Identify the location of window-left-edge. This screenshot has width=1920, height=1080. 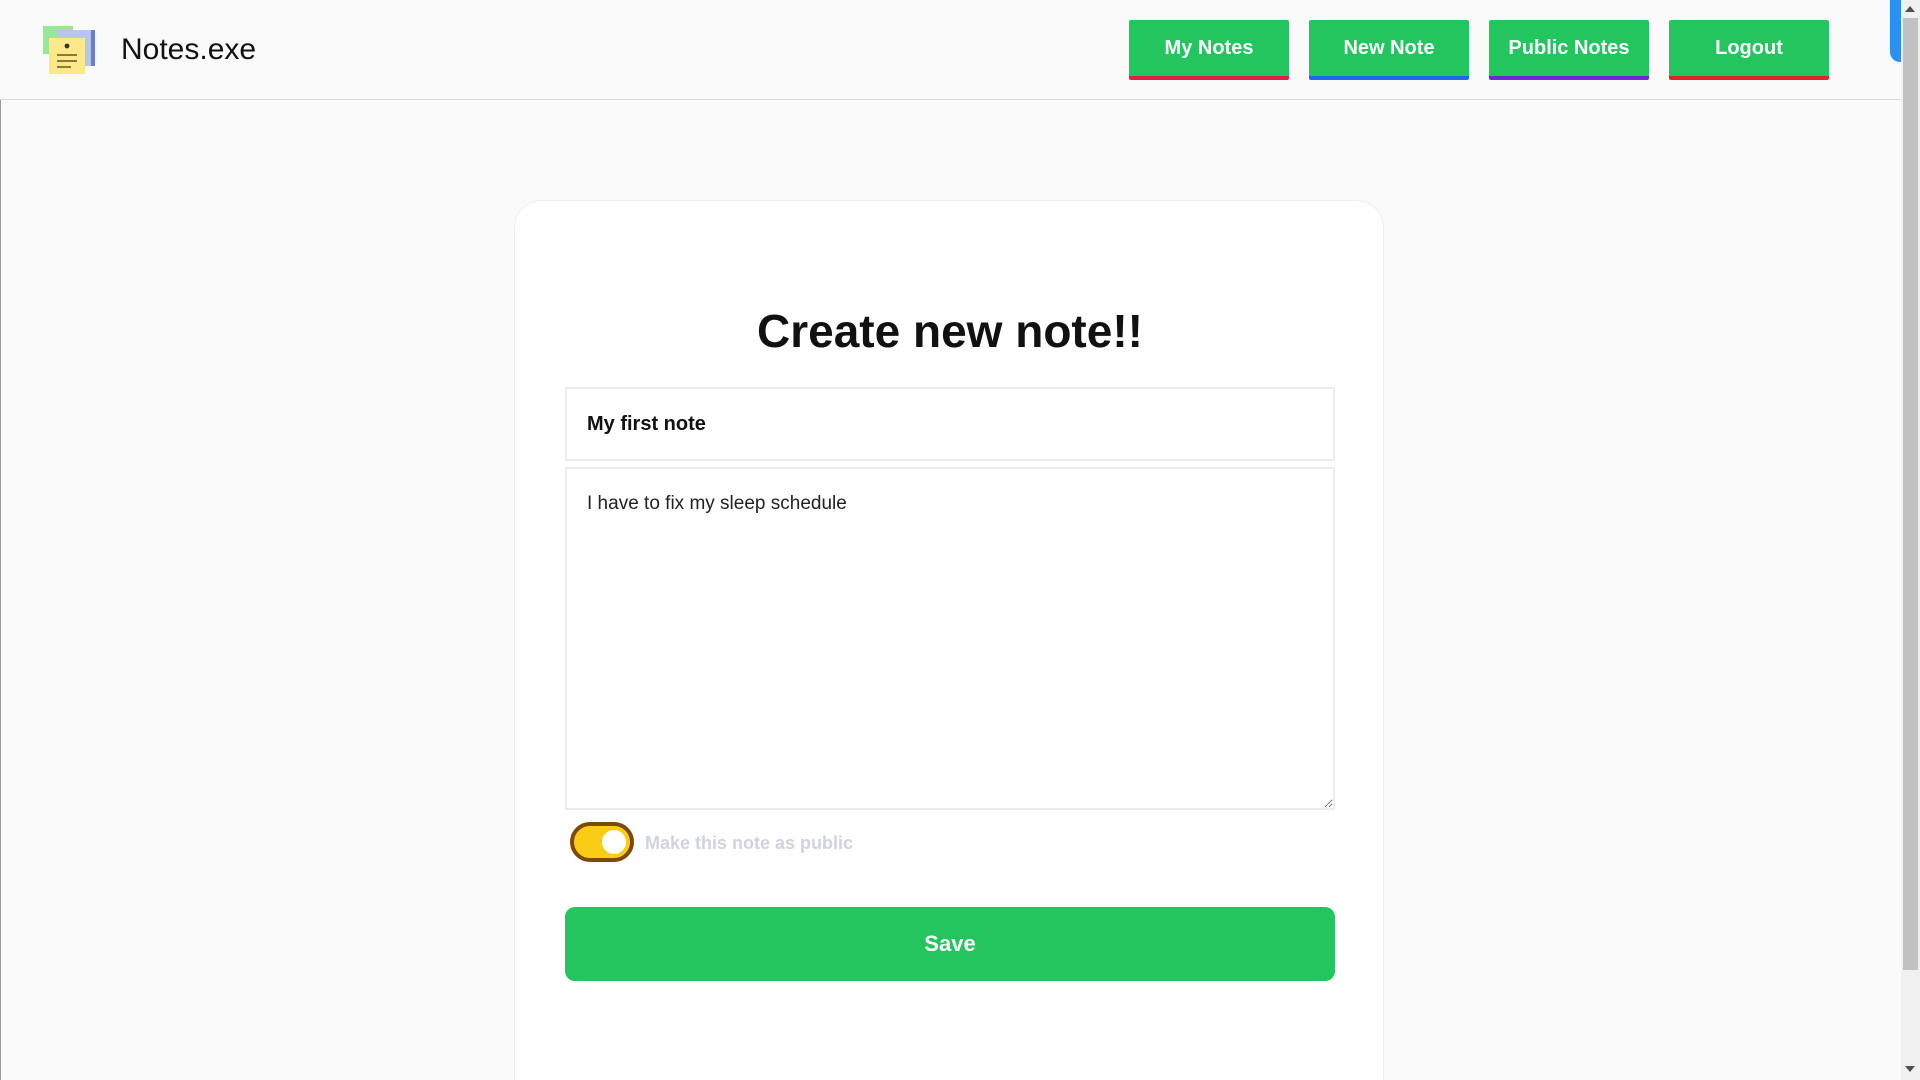
(0, 540).